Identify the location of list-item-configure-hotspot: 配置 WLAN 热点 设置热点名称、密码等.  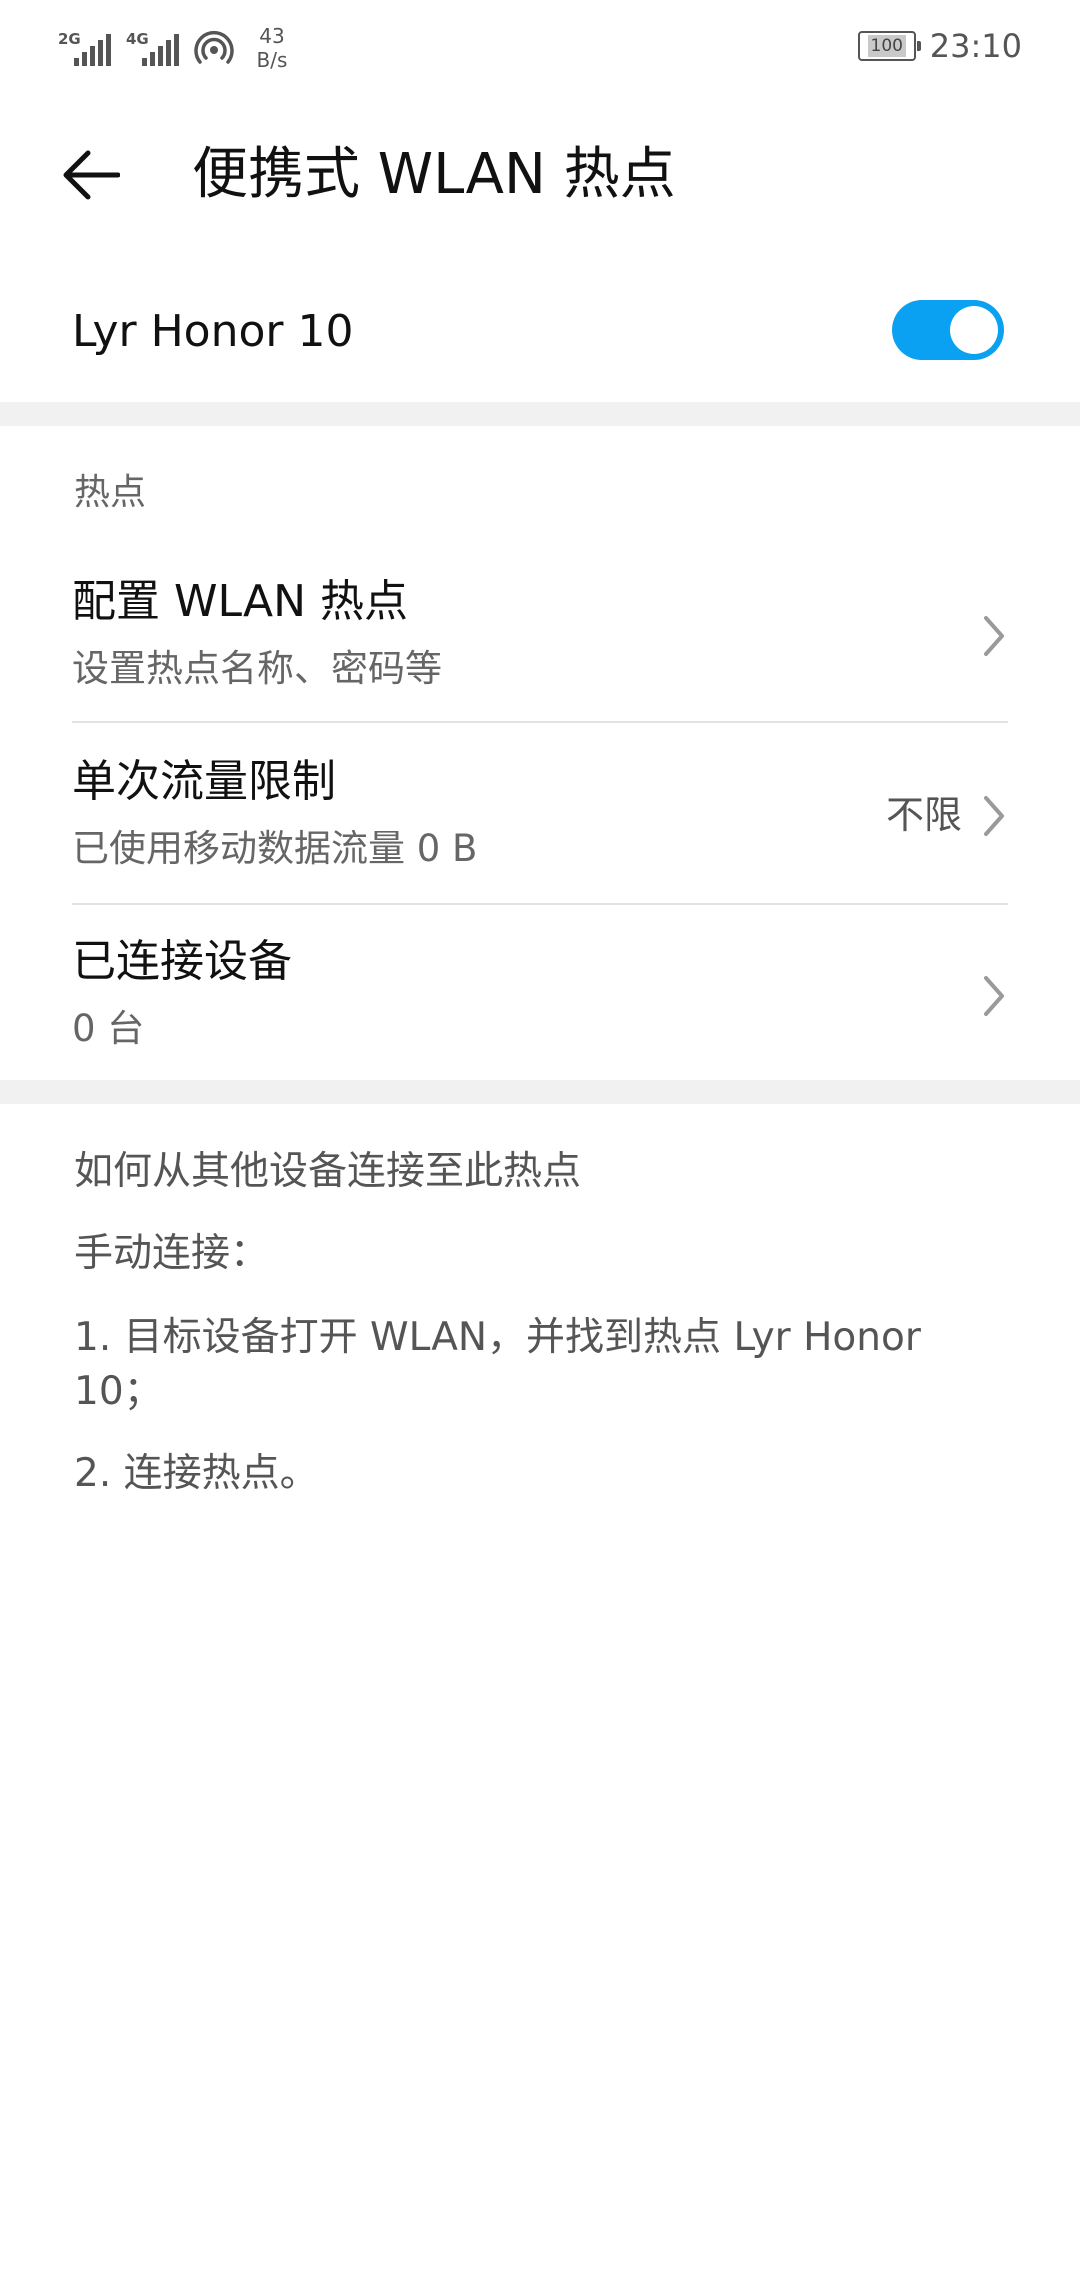
(540, 634).